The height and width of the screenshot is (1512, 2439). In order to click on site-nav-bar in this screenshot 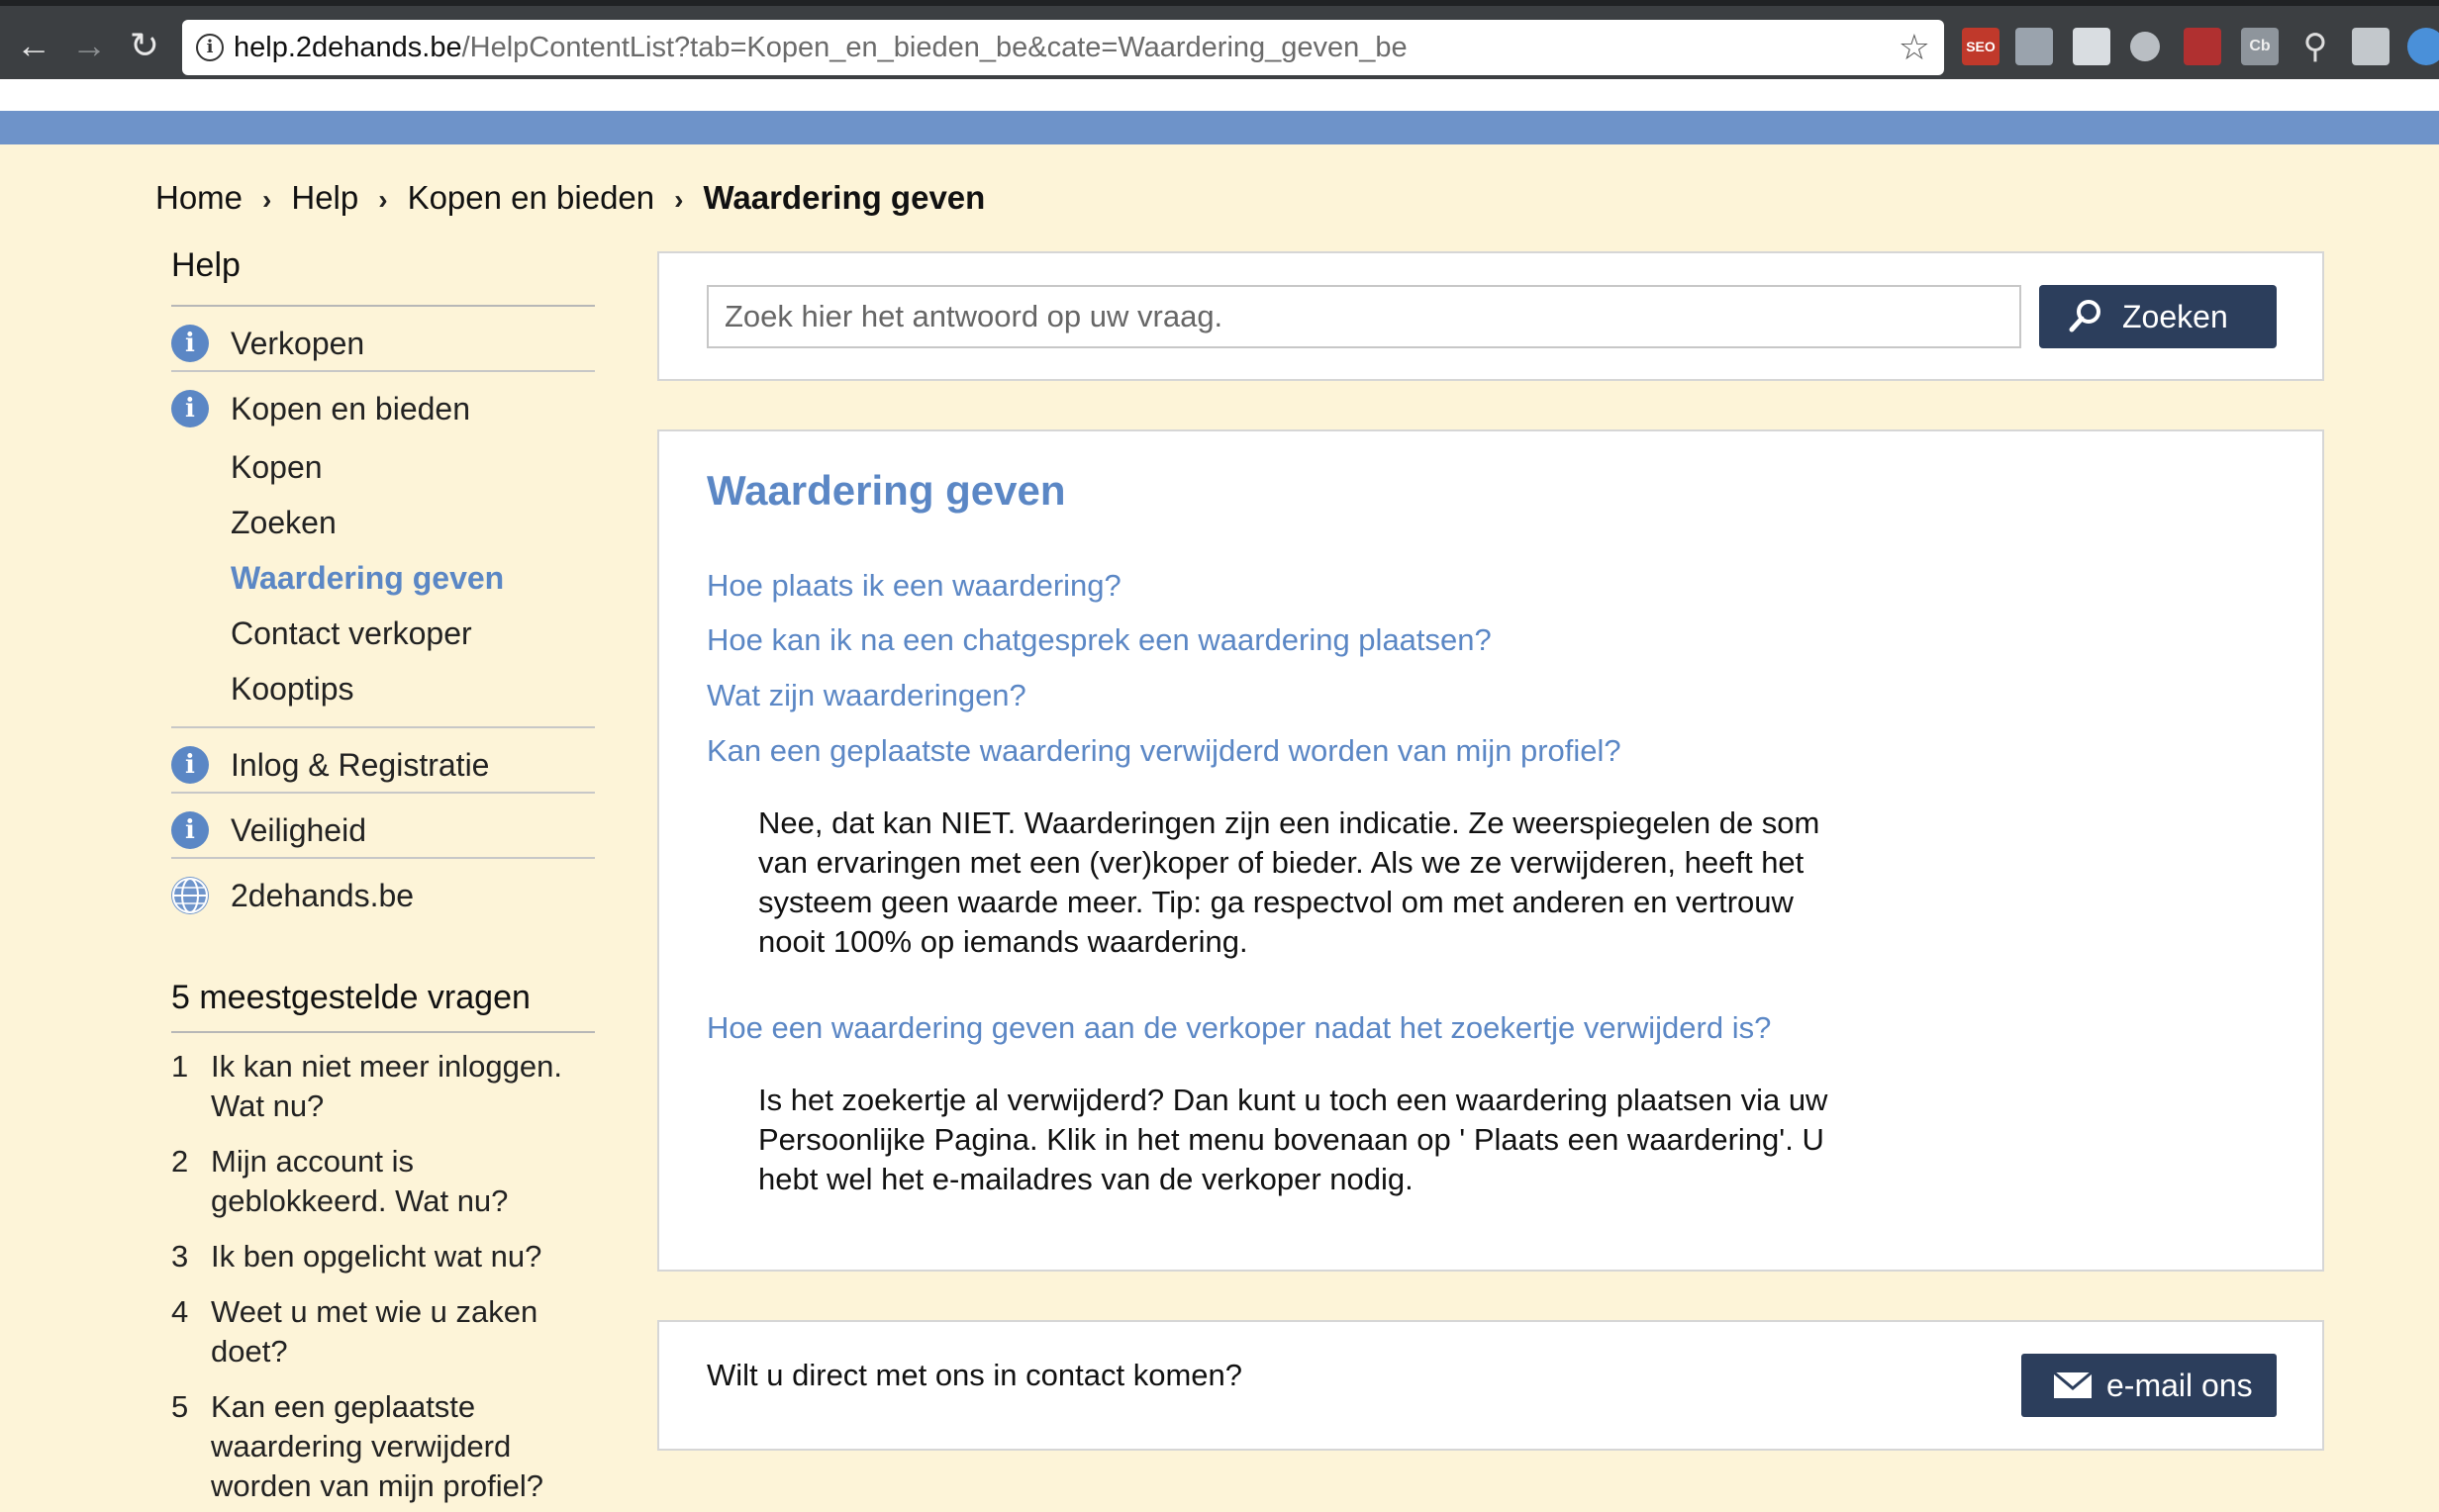, I will do `click(1219, 127)`.